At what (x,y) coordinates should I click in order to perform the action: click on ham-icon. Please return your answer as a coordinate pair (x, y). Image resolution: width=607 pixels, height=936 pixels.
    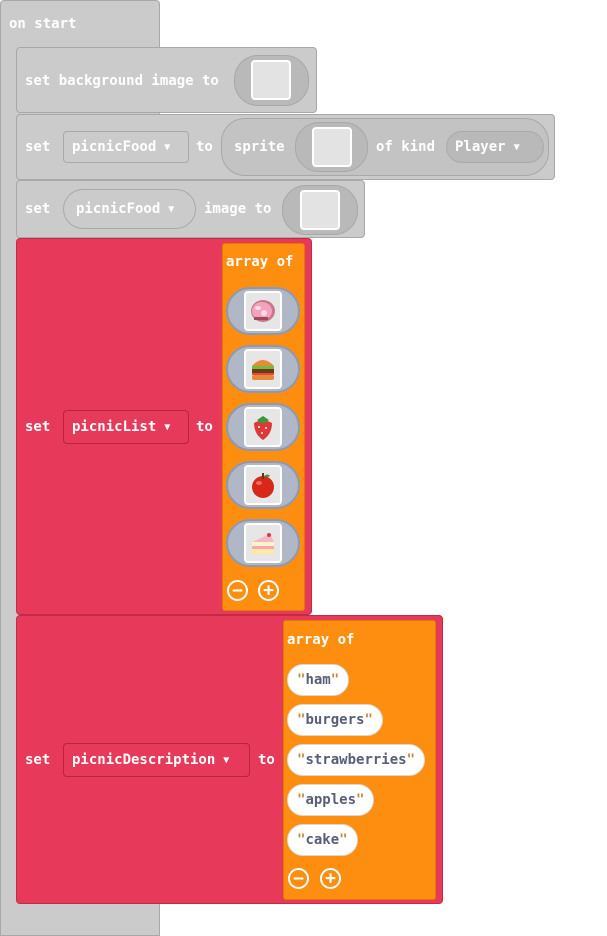
    Looking at the image, I should click on (263, 311).